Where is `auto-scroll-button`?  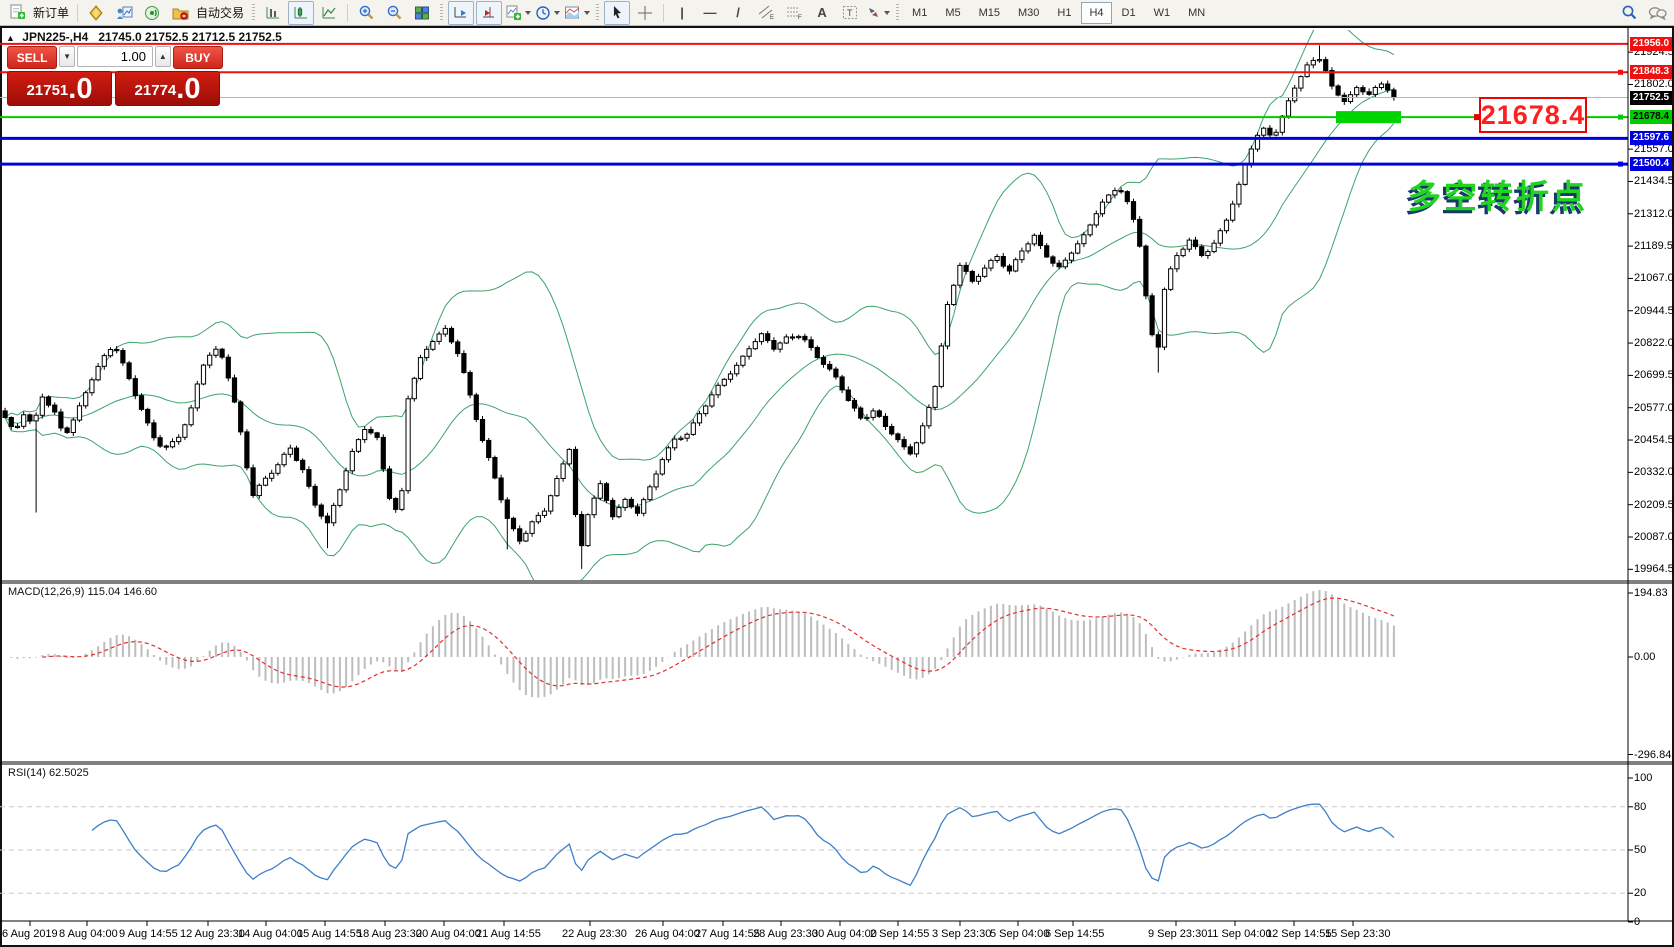
auto-scroll-button is located at coordinates (461, 12).